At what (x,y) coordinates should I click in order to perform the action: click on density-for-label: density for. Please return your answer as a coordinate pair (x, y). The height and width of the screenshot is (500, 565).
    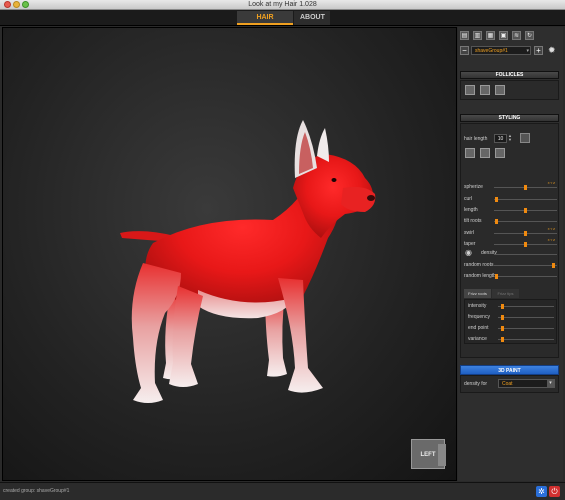
    Looking at the image, I should click on (476, 384).